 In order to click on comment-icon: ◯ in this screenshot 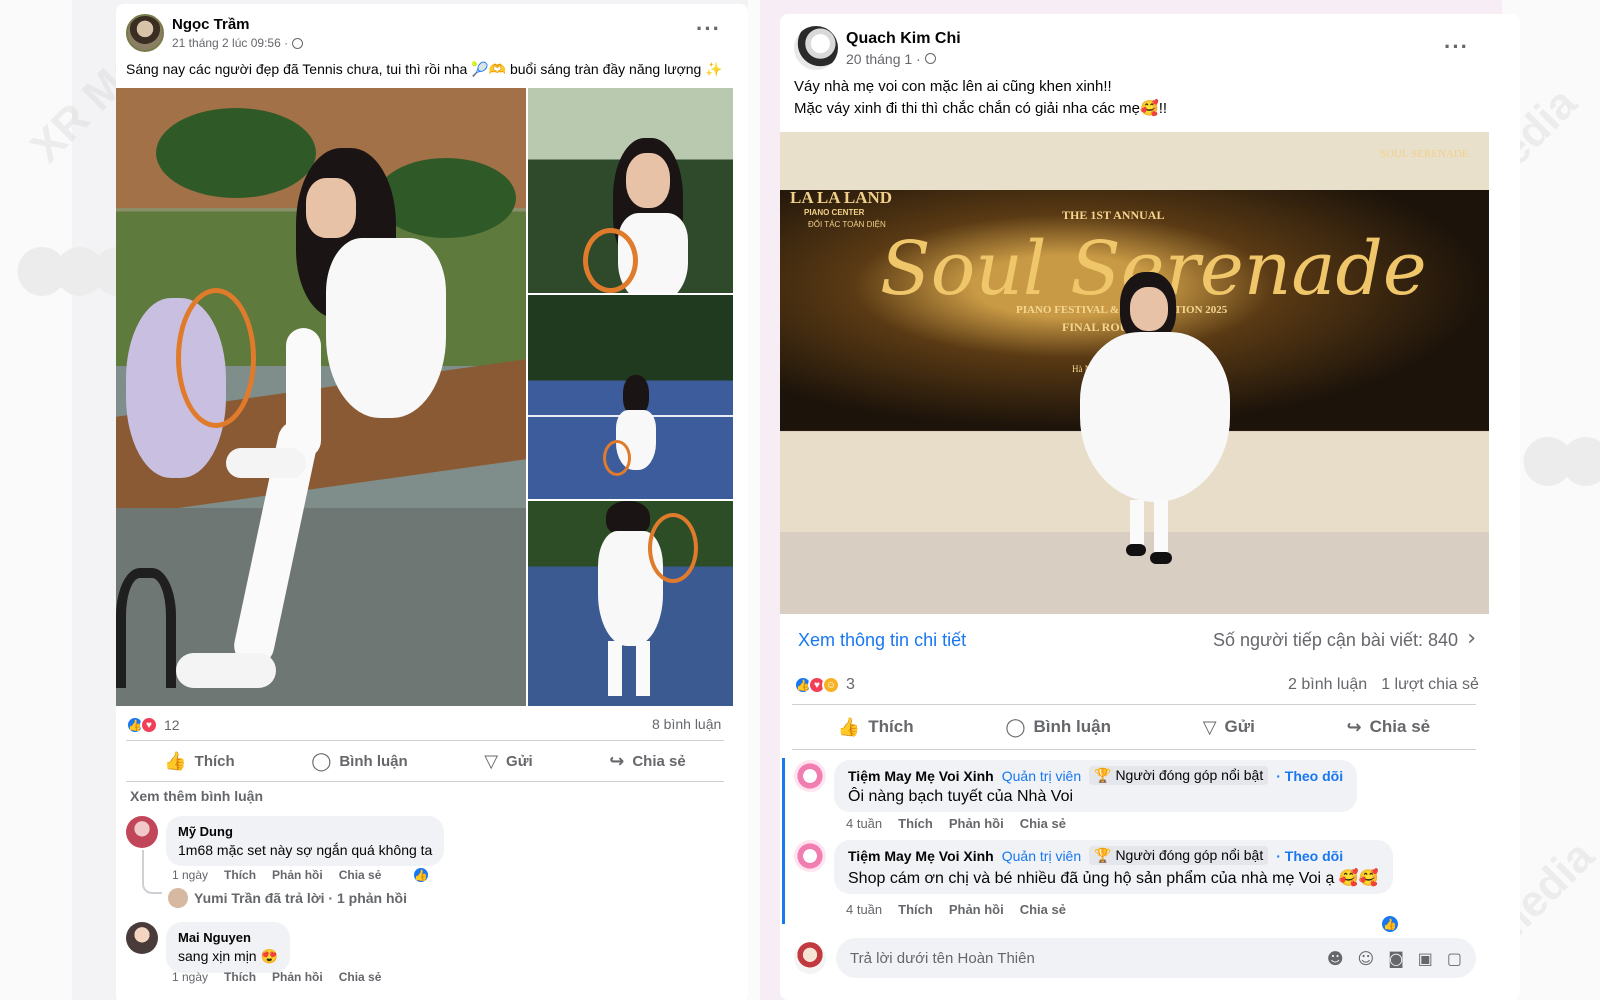, I will do `click(1015, 727)`.